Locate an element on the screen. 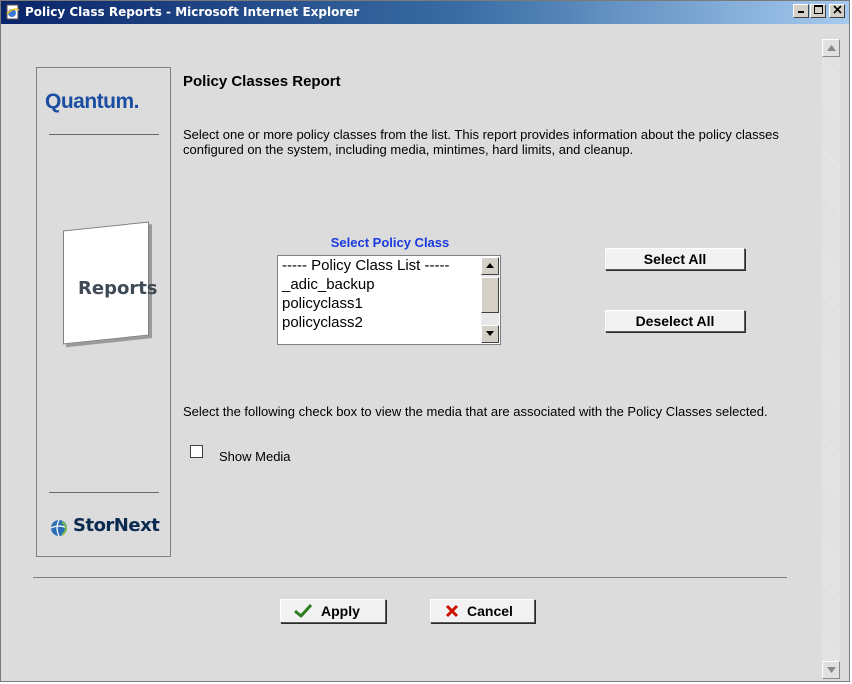 Image resolution: width=852 pixels, height=684 pixels. list-scroll-down-button is located at coordinates (490, 334).